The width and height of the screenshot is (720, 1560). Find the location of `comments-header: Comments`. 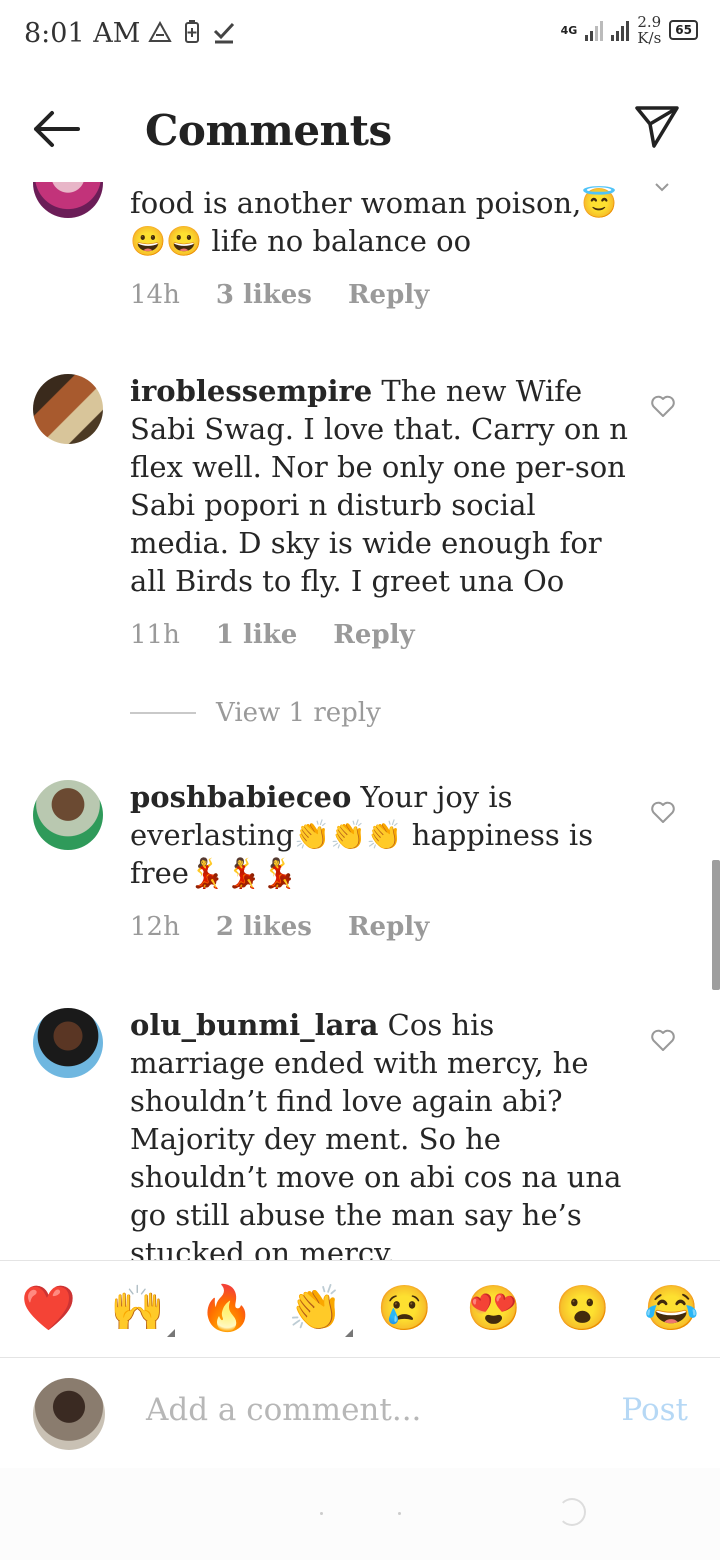

comments-header: Comments is located at coordinates (360, 132).